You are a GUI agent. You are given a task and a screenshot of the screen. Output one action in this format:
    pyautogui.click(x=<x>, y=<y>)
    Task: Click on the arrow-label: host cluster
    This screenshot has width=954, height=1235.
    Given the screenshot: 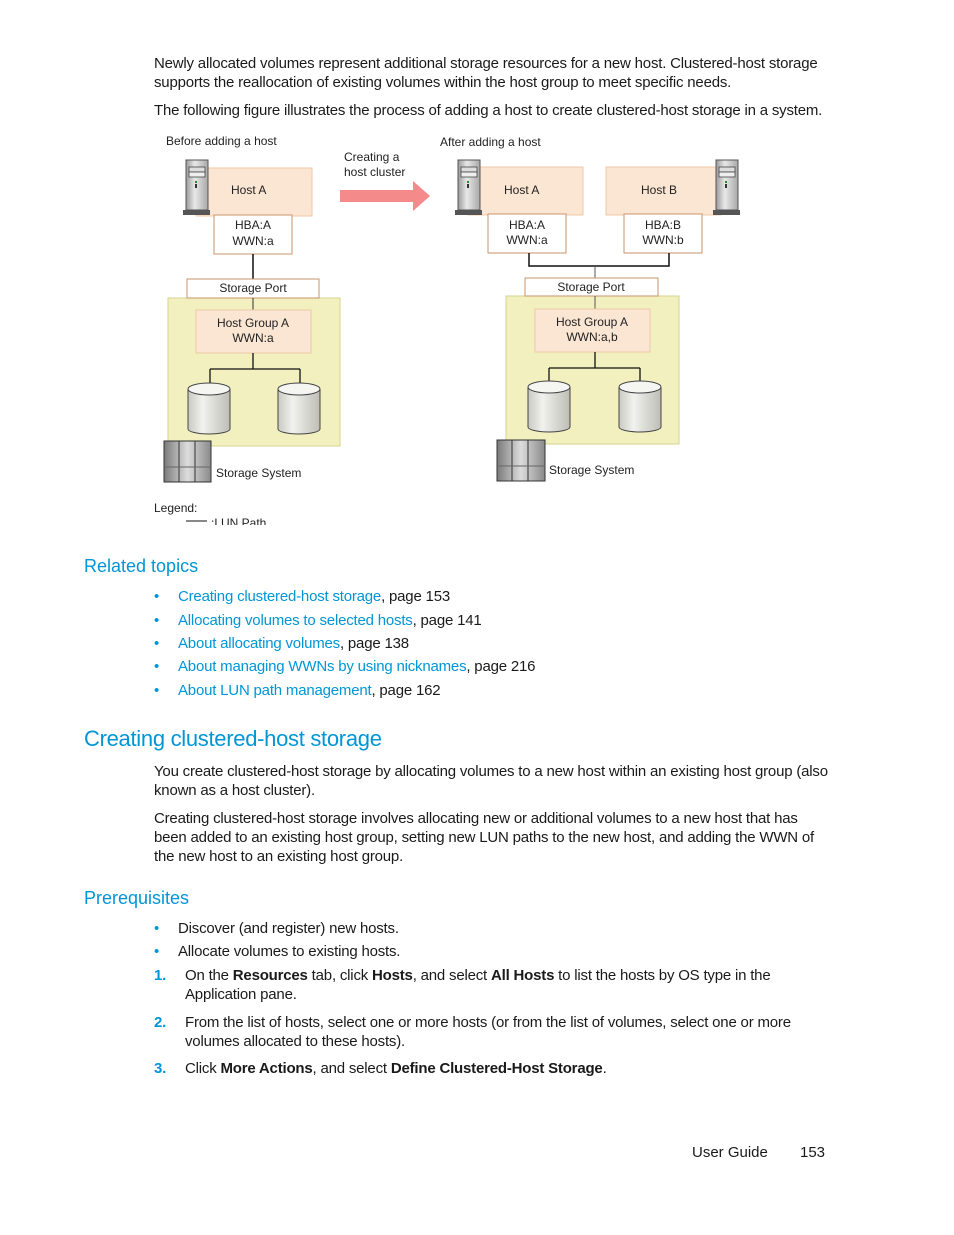 What is the action you would take?
    pyautogui.click(x=374, y=172)
    